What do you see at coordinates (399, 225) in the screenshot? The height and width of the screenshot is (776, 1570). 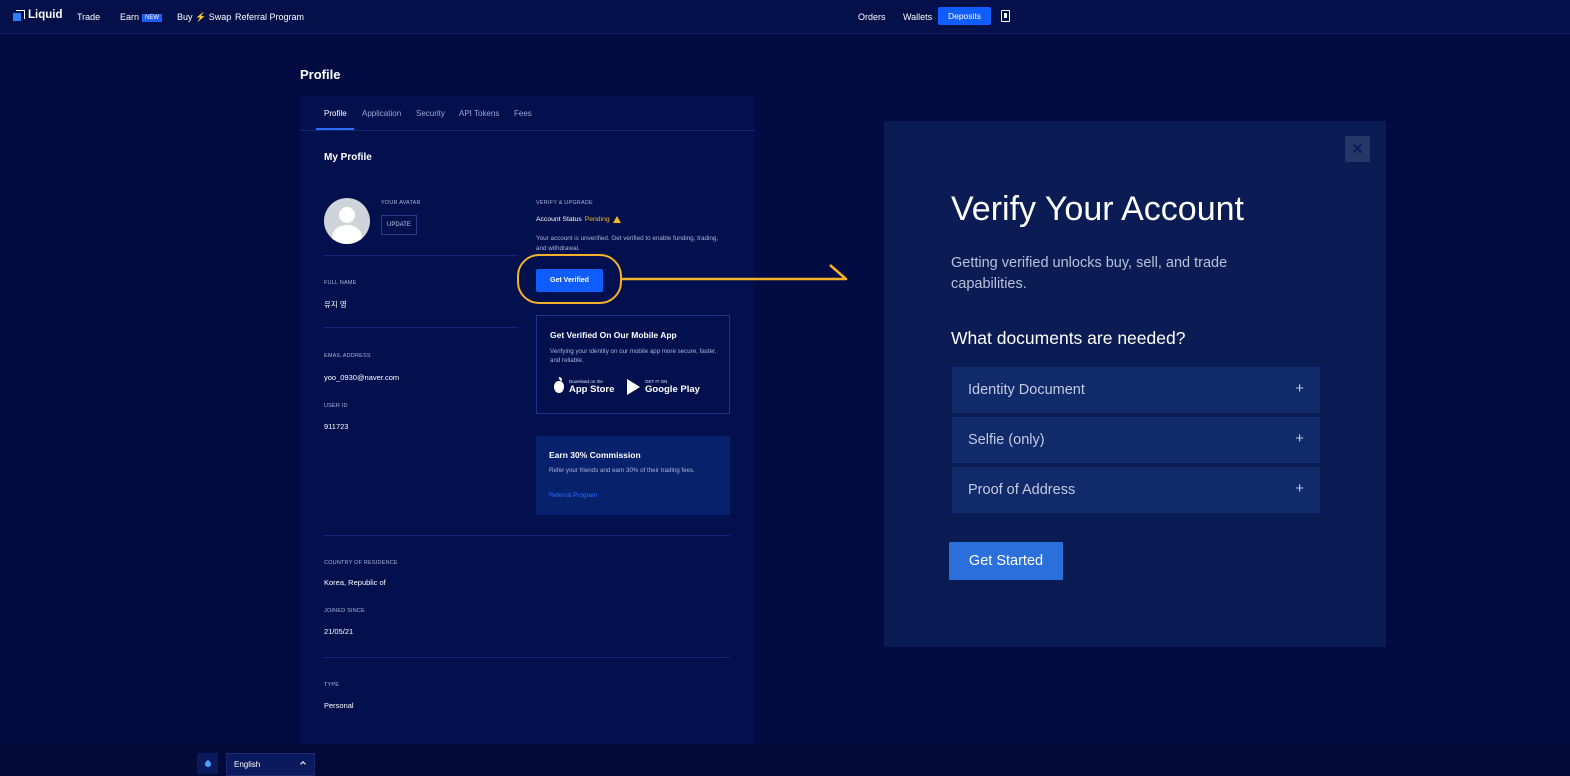 I see `update-avatar-button: UPDATE` at bounding box center [399, 225].